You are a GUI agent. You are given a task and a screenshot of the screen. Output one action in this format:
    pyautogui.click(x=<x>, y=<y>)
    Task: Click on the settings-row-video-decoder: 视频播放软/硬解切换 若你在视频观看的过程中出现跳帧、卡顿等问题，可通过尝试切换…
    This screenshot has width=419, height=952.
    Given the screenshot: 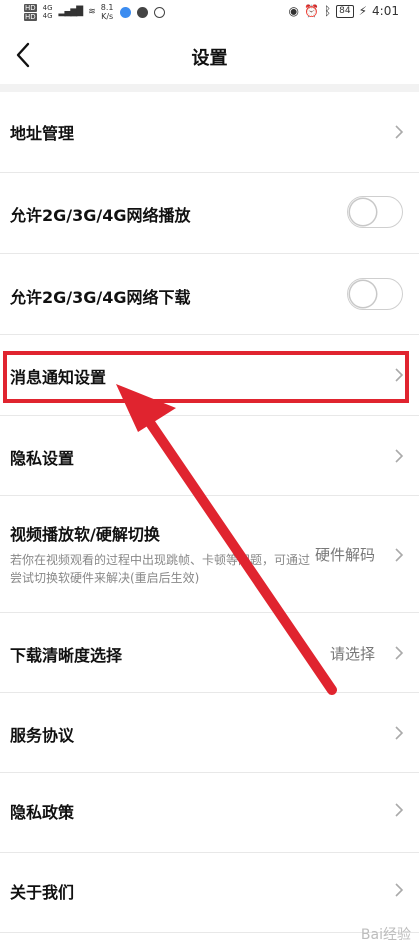 What is the action you would take?
    pyautogui.click(x=209, y=554)
    